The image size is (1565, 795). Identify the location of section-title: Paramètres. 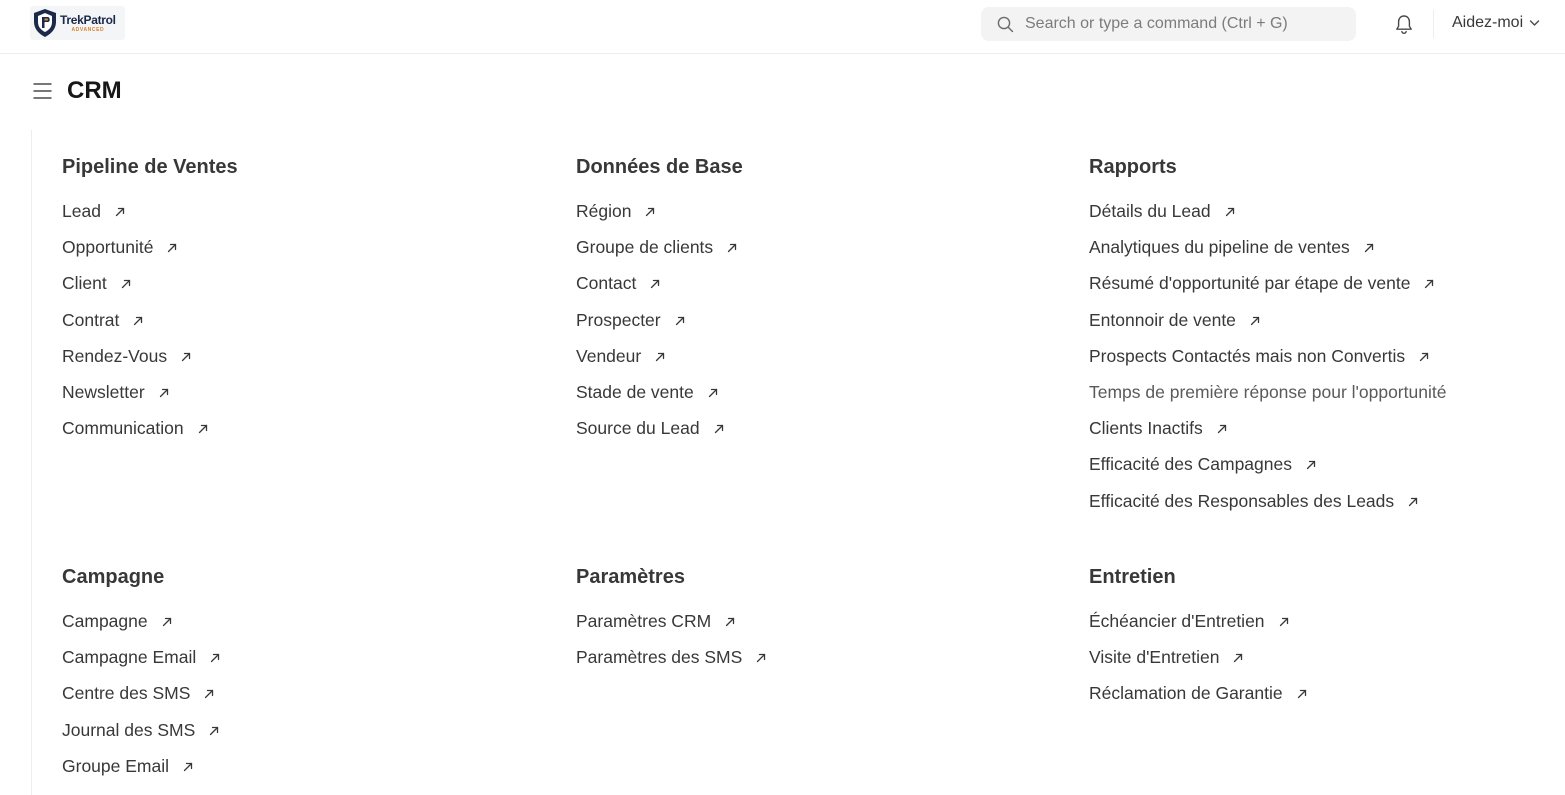
(630, 577).